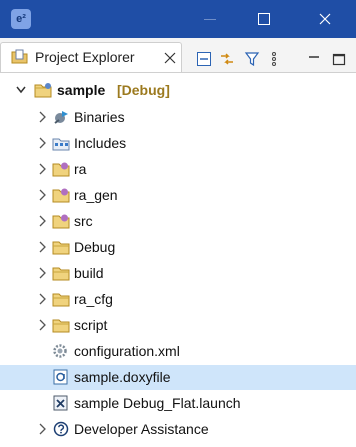 The image size is (356, 447). What do you see at coordinates (80, 169) in the screenshot?
I see `tree-item-label: ra` at bounding box center [80, 169].